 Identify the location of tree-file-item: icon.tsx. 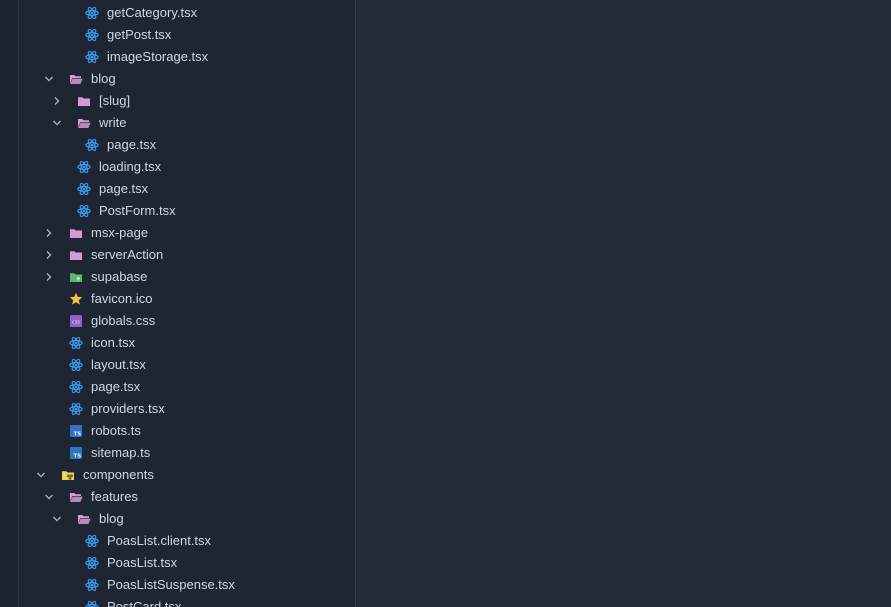
(187, 343).